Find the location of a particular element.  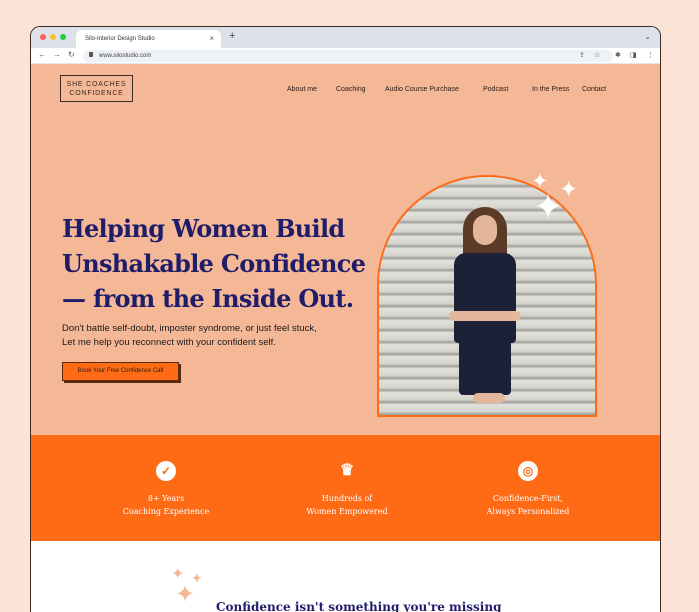

hero-photo is located at coordinates (487, 296).